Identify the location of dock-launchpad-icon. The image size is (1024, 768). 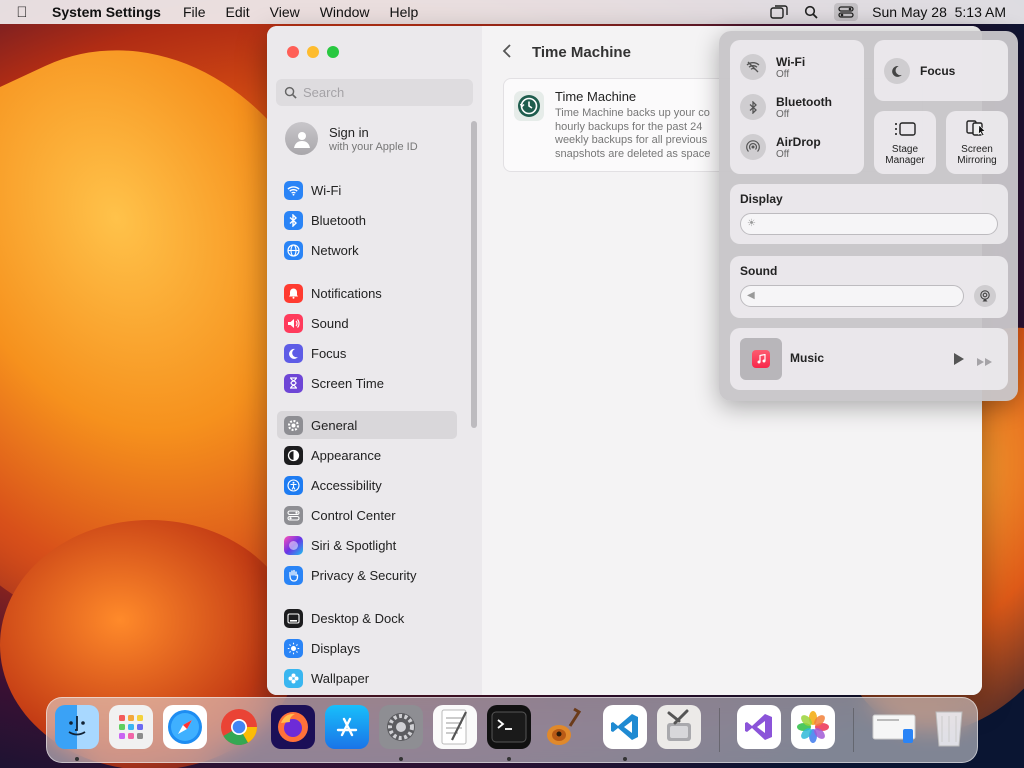
(131, 727).